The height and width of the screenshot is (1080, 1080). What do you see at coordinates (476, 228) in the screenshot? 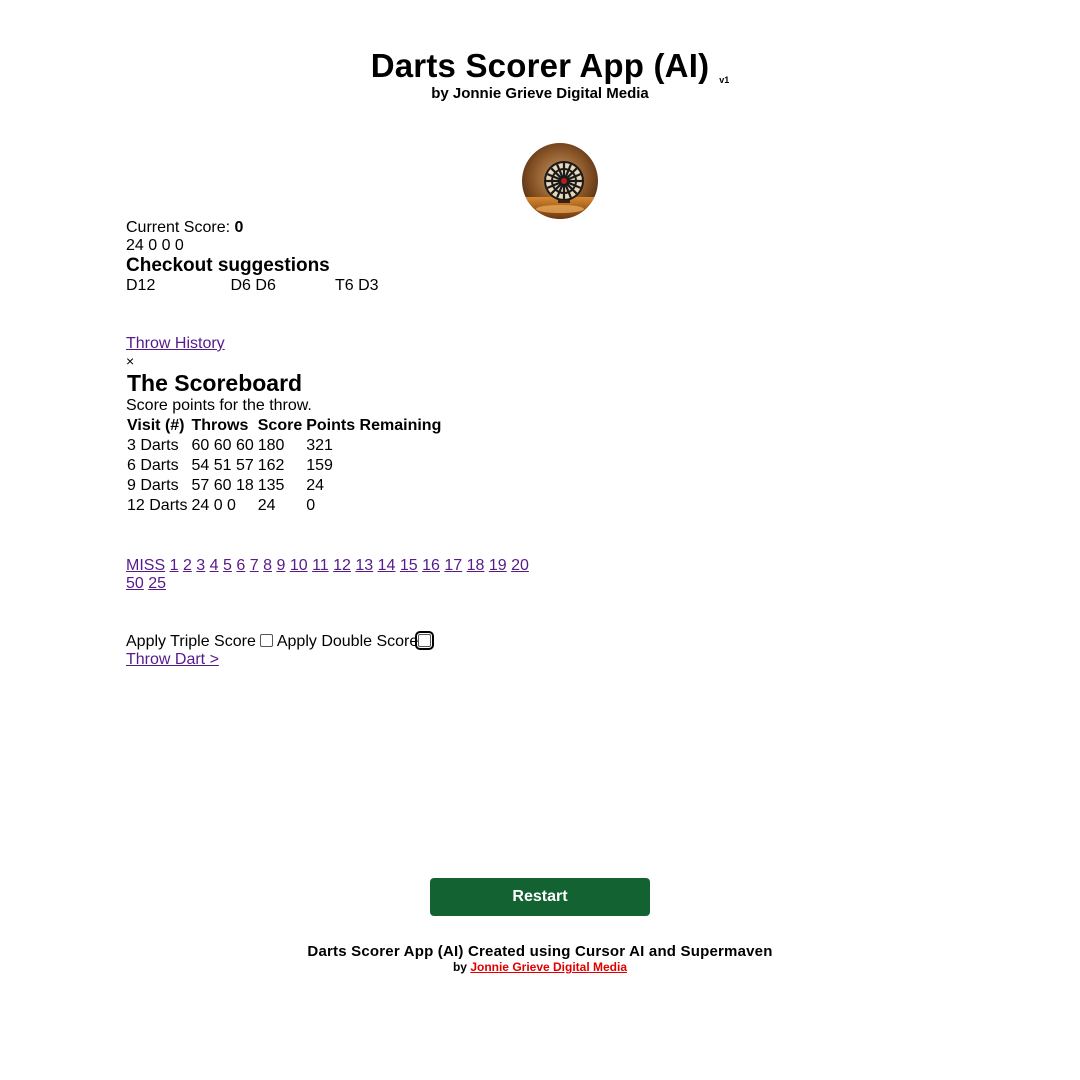
I see `current-score: Current Score: 0` at bounding box center [476, 228].